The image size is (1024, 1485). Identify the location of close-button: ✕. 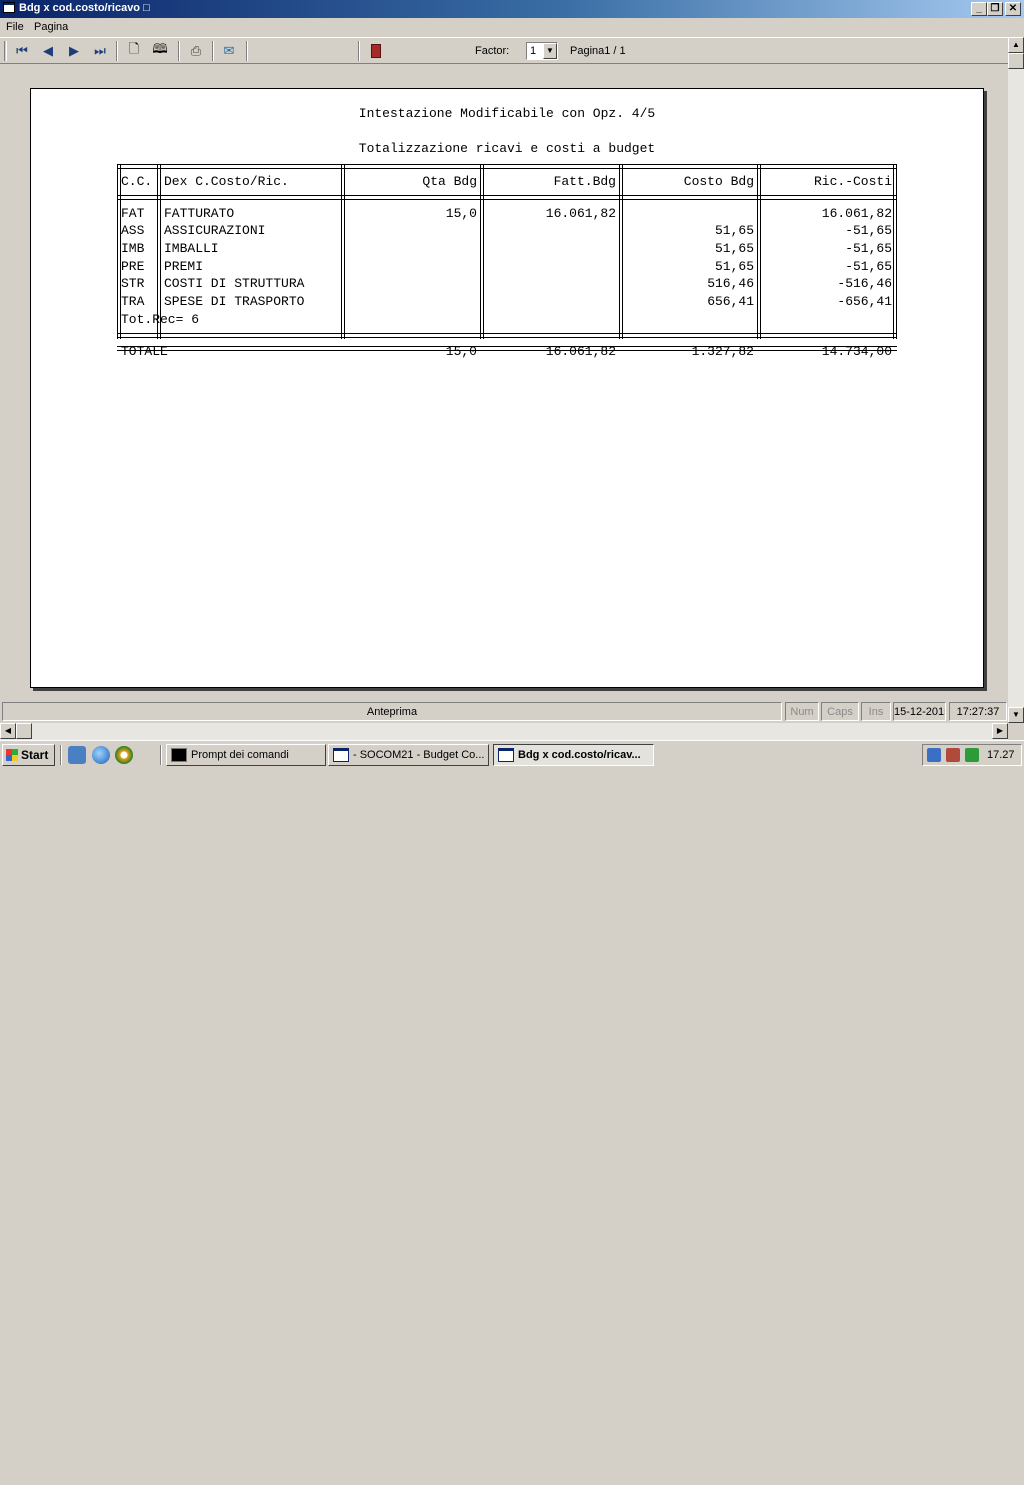
(1013, 9).